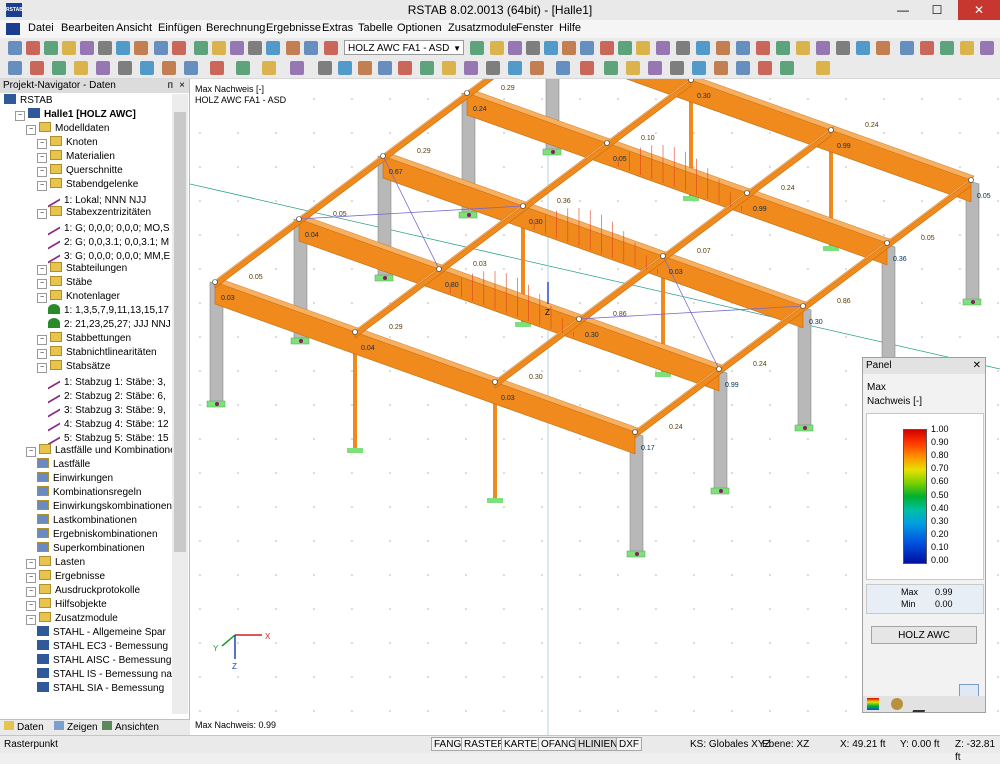 The width and height of the screenshot is (1000, 764). Describe the element at coordinates (76, 728) in the screenshot. I see `tab-zeigen: Zeigen` at that location.